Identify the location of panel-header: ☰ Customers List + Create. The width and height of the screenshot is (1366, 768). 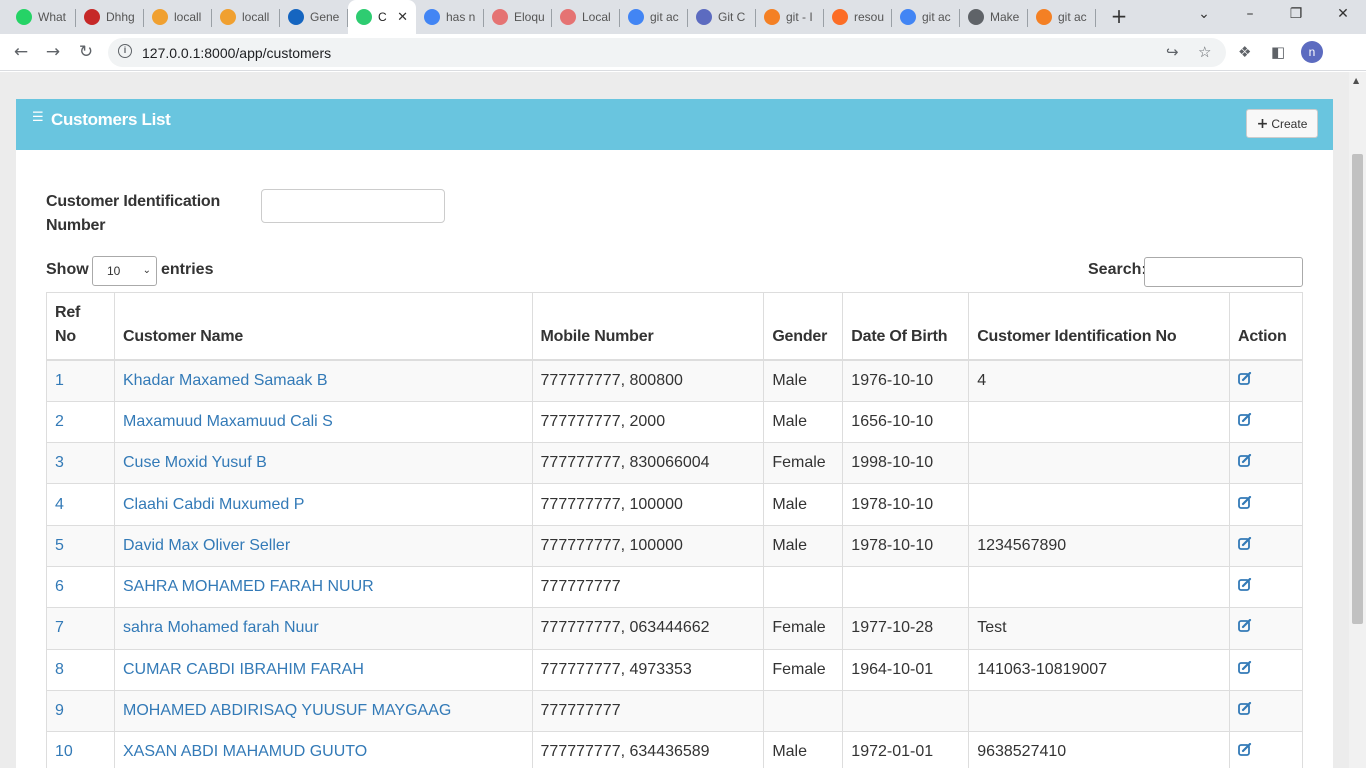
(674, 124).